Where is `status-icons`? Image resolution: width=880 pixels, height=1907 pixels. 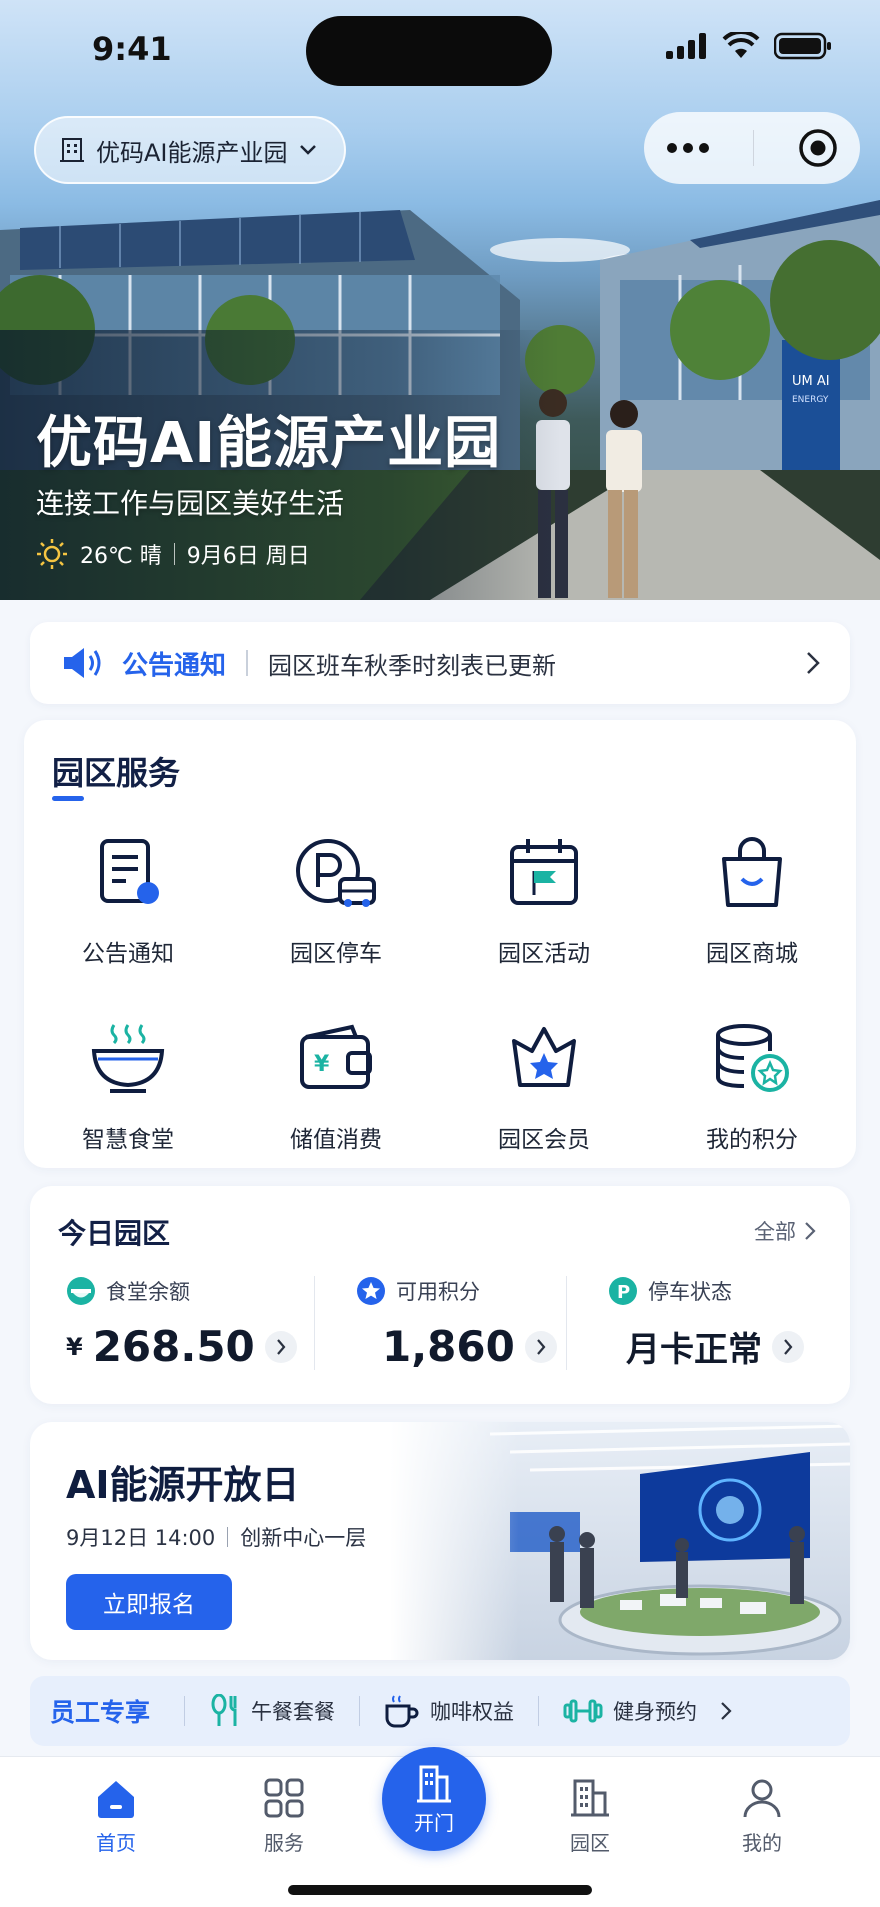
status-icons is located at coordinates (749, 46).